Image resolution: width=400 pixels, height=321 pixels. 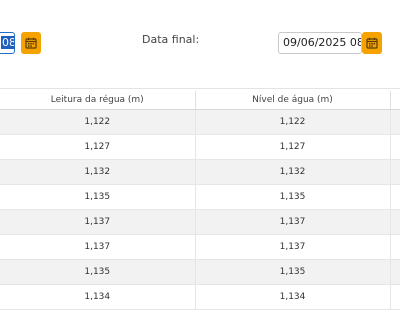 I want to click on cell-nivel: 1,132, so click(x=293, y=172).